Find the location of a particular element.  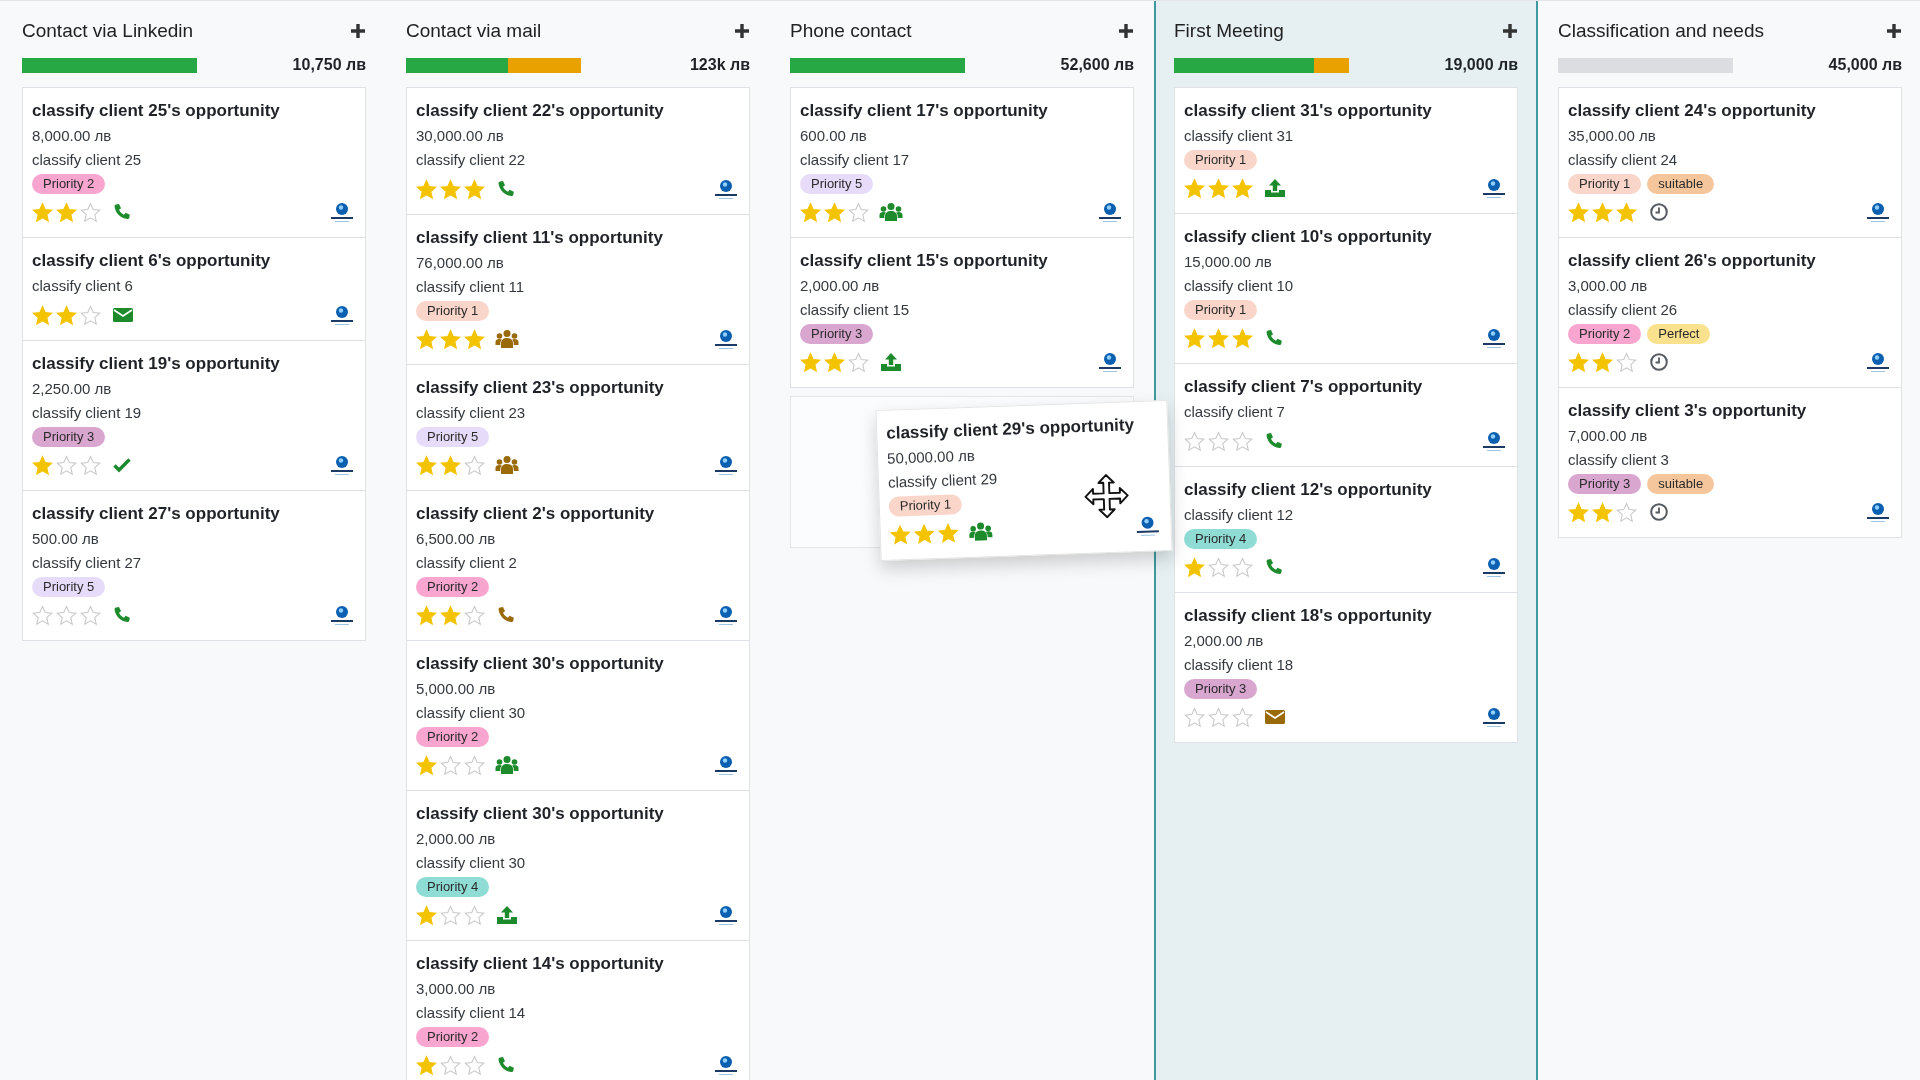

opportunity-card: classify client 14's opportunity 3,000.00 лв classify client 14 Priority 2 is located at coordinates (578, 1010).